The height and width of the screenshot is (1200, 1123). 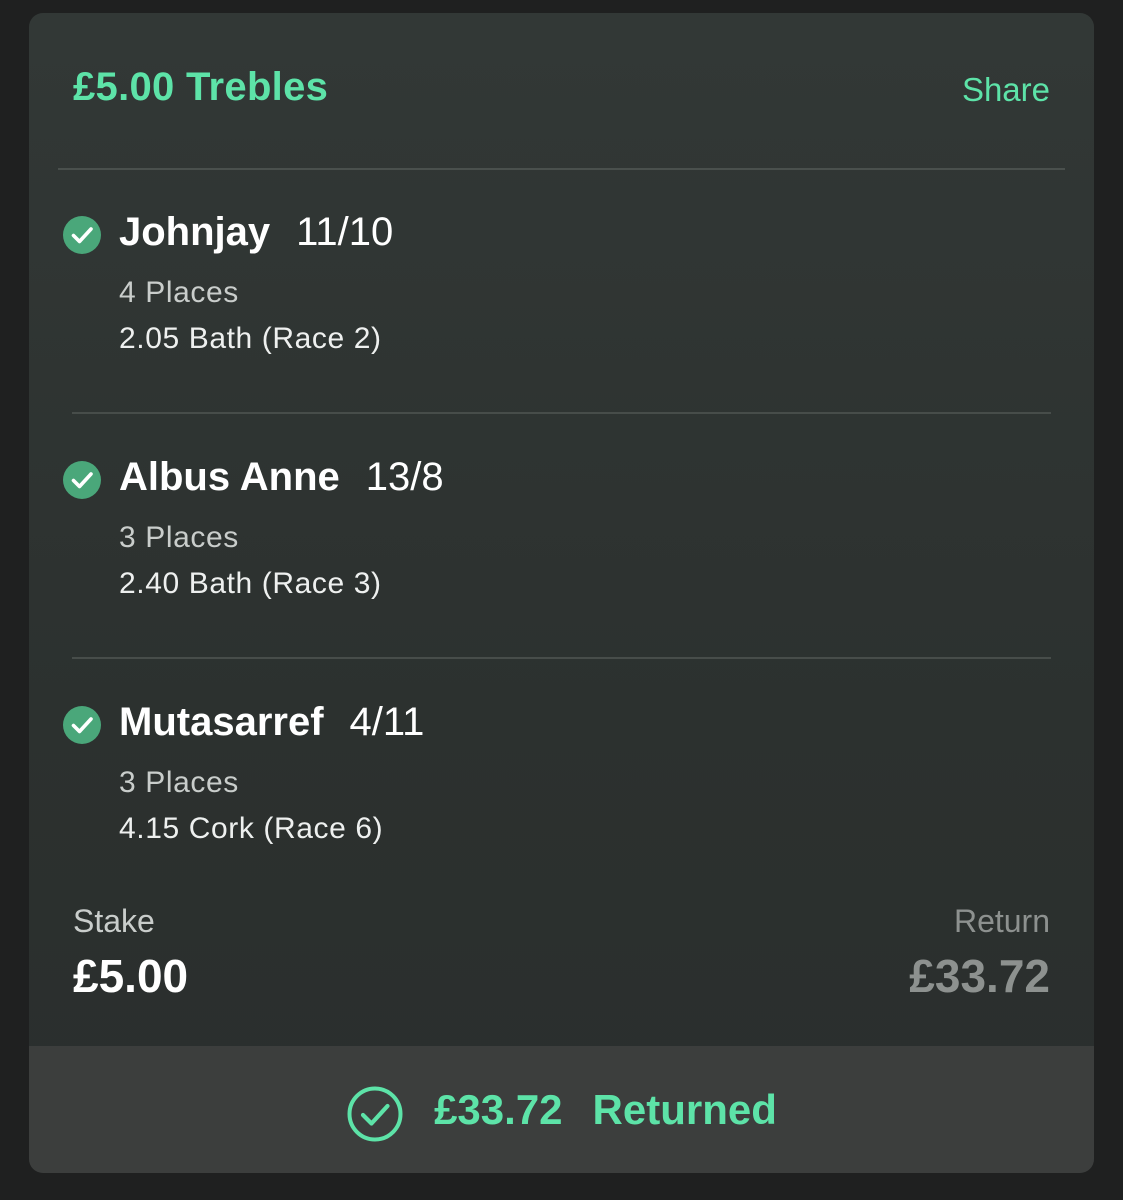 What do you see at coordinates (387, 722) in the screenshot?
I see `selection-odds: 4/11` at bounding box center [387, 722].